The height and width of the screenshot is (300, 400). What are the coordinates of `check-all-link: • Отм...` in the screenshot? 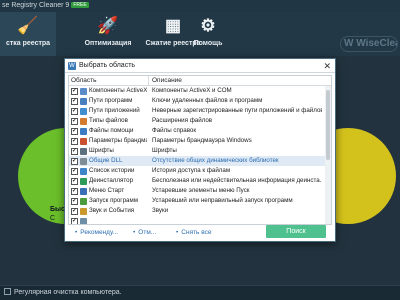 It's located at (144, 232).